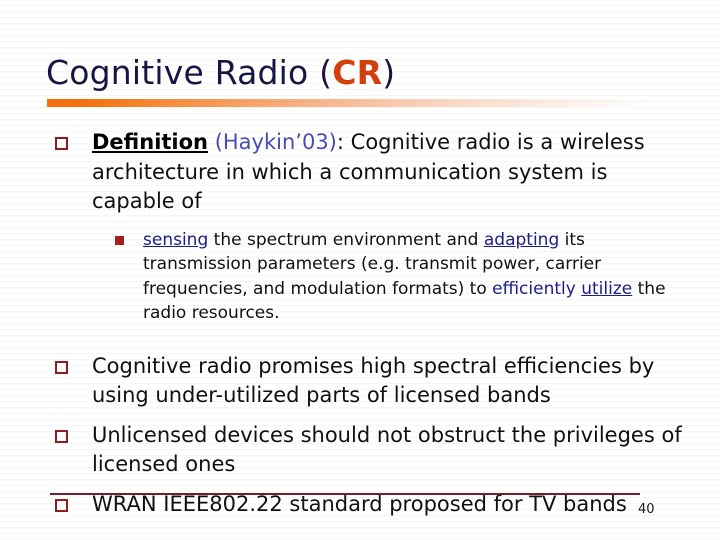 The height and width of the screenshot is (540, 720). Describe the element at coordinates (521, 239) in the screenshot. I see `keyword-adapting: adapting` at that location.